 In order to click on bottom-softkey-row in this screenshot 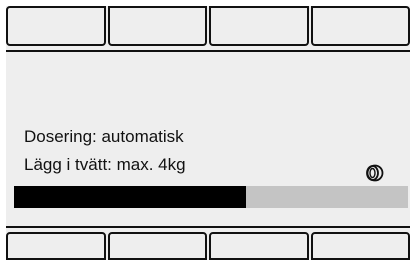, I will do `click(208, 246)`.